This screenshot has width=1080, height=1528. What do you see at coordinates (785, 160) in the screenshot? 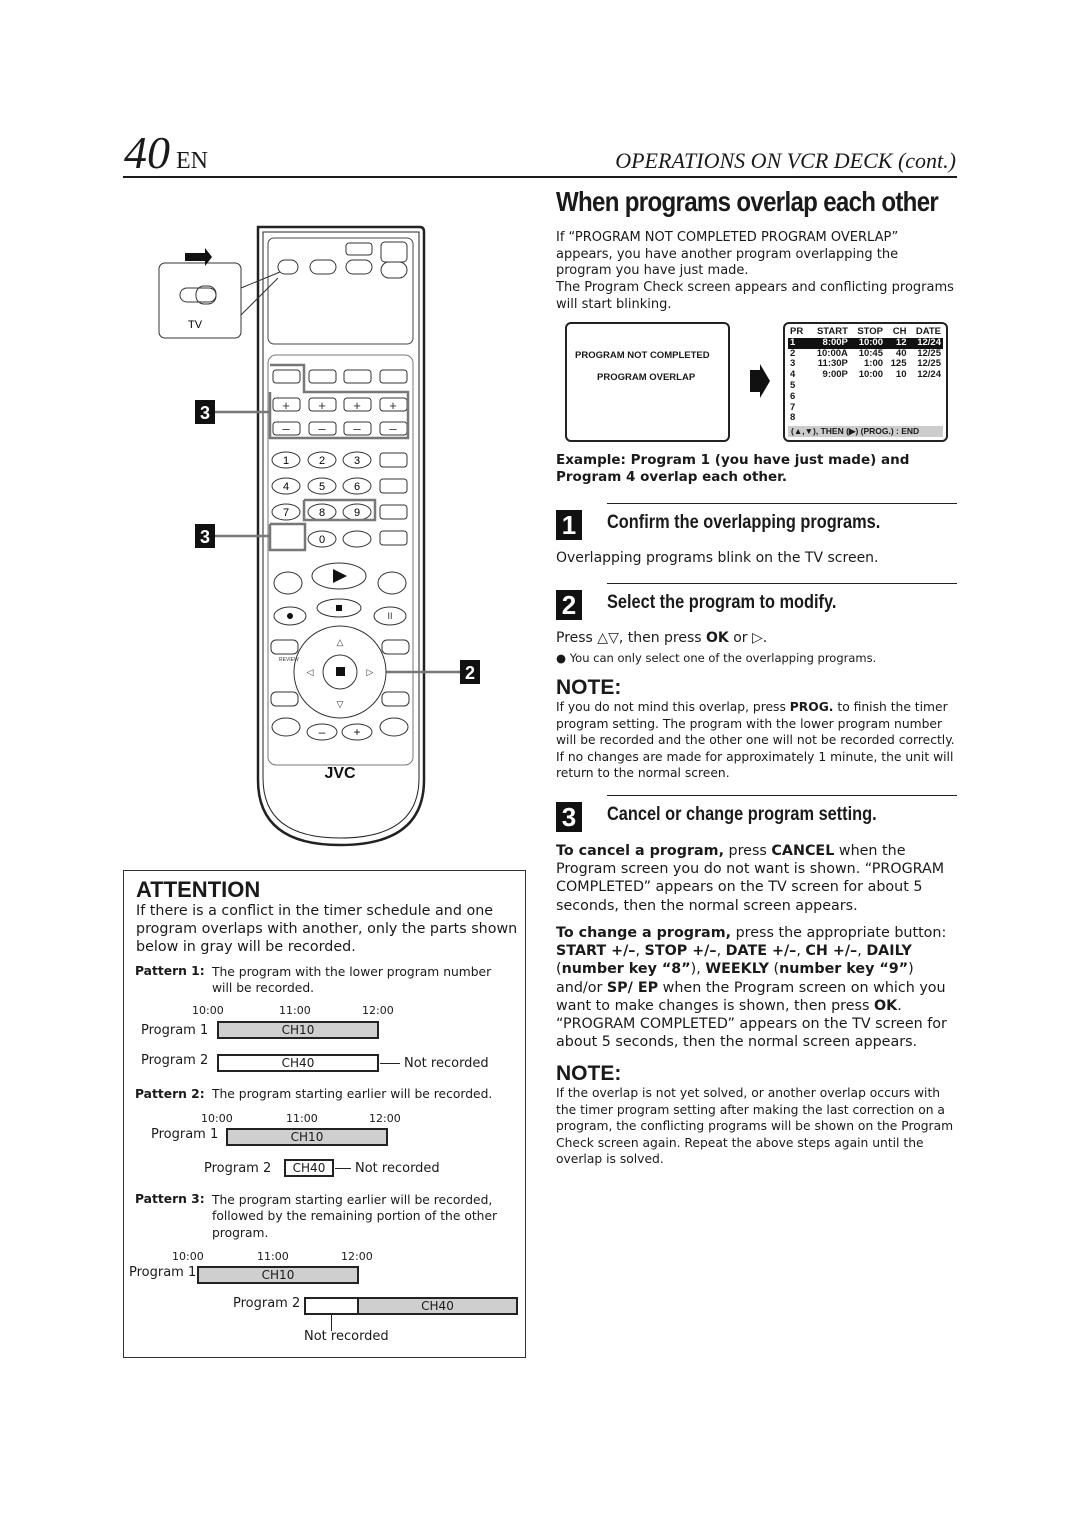
I see `section-title: OPERATIONS ON VCR DECK (cont.)` at bounding box center [785, 160].